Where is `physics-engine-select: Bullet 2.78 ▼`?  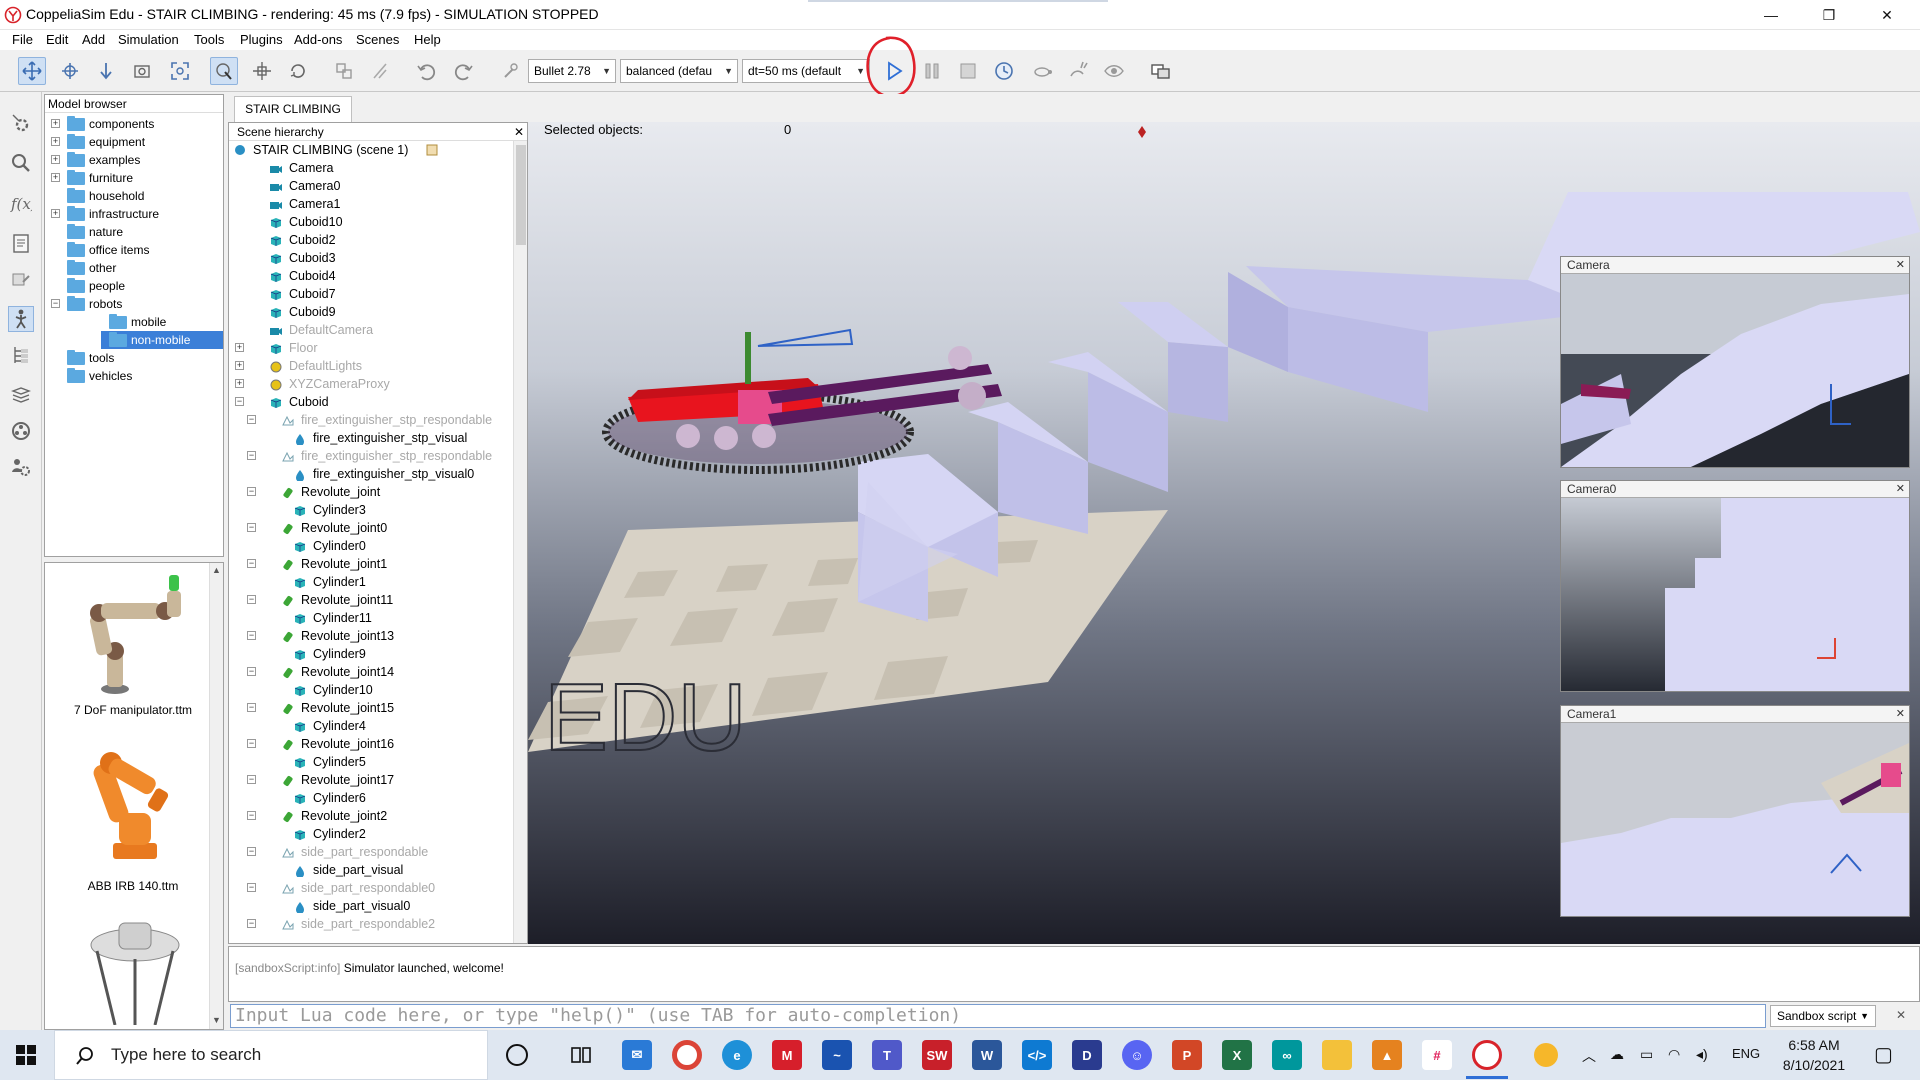
physics-engine-select: Bullet 2.78 ▼ is located at coordinates (572, 71).